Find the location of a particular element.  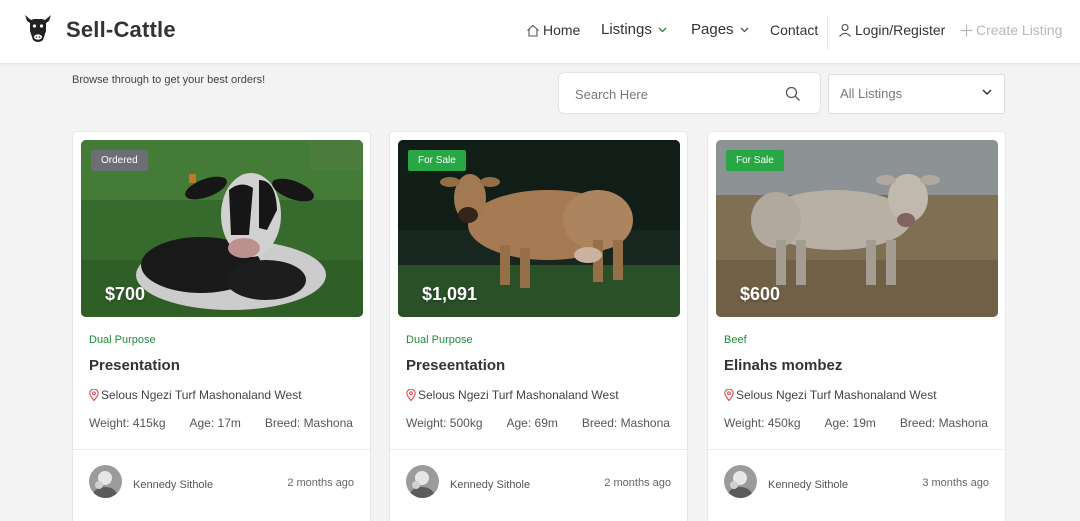

listing-title: Elinahs mombez is located at coordinates (783, 365).